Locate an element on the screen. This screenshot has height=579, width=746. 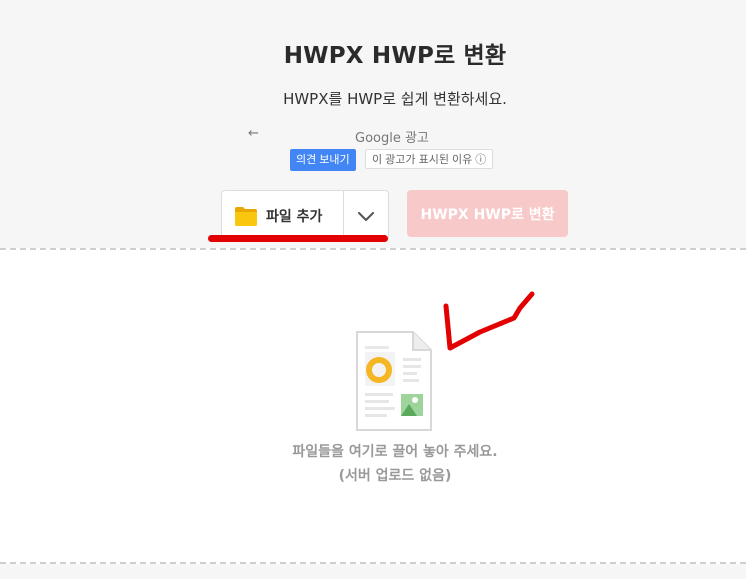
page-title: HWPX HWP로 변환 is located at coordinates (395, 56).